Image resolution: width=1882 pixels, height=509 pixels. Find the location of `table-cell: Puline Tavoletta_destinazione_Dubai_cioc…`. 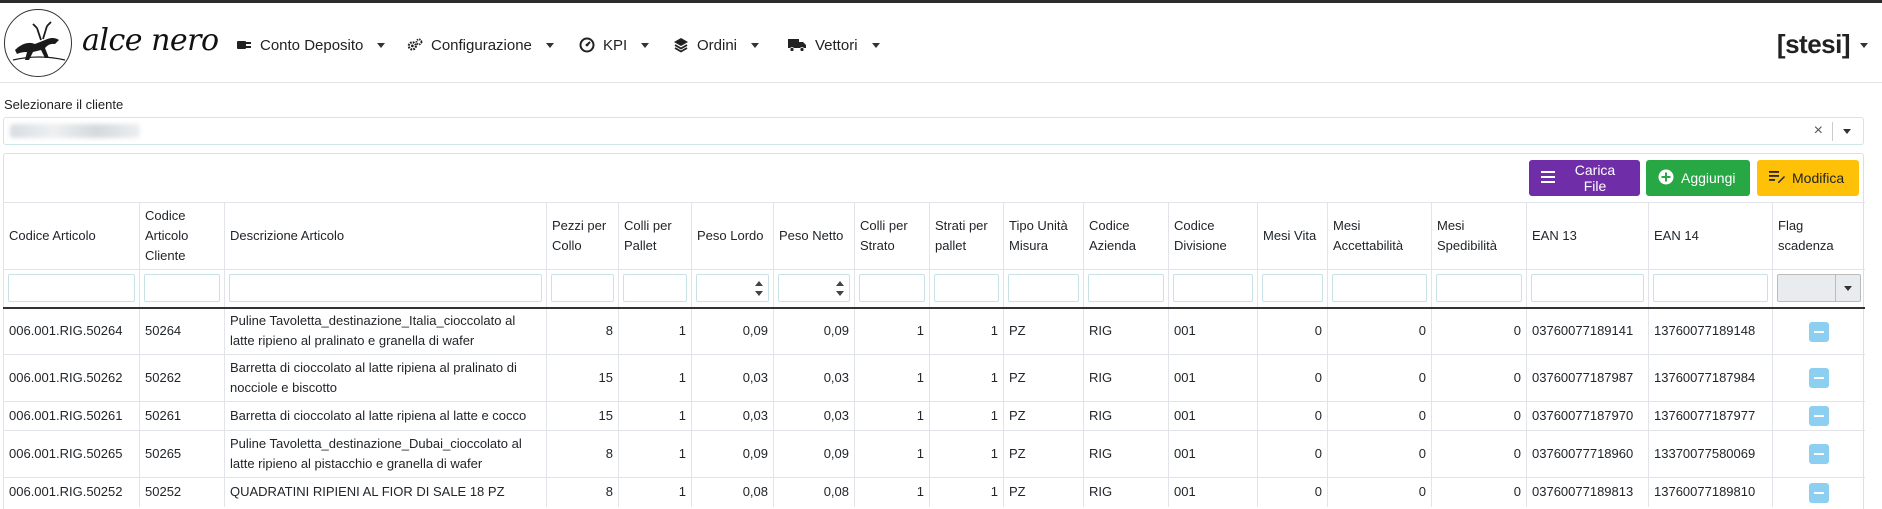

table-cell: Puline Tavoletta_destinazione_Dubai_cioc… is located at coordinates (385, 454).